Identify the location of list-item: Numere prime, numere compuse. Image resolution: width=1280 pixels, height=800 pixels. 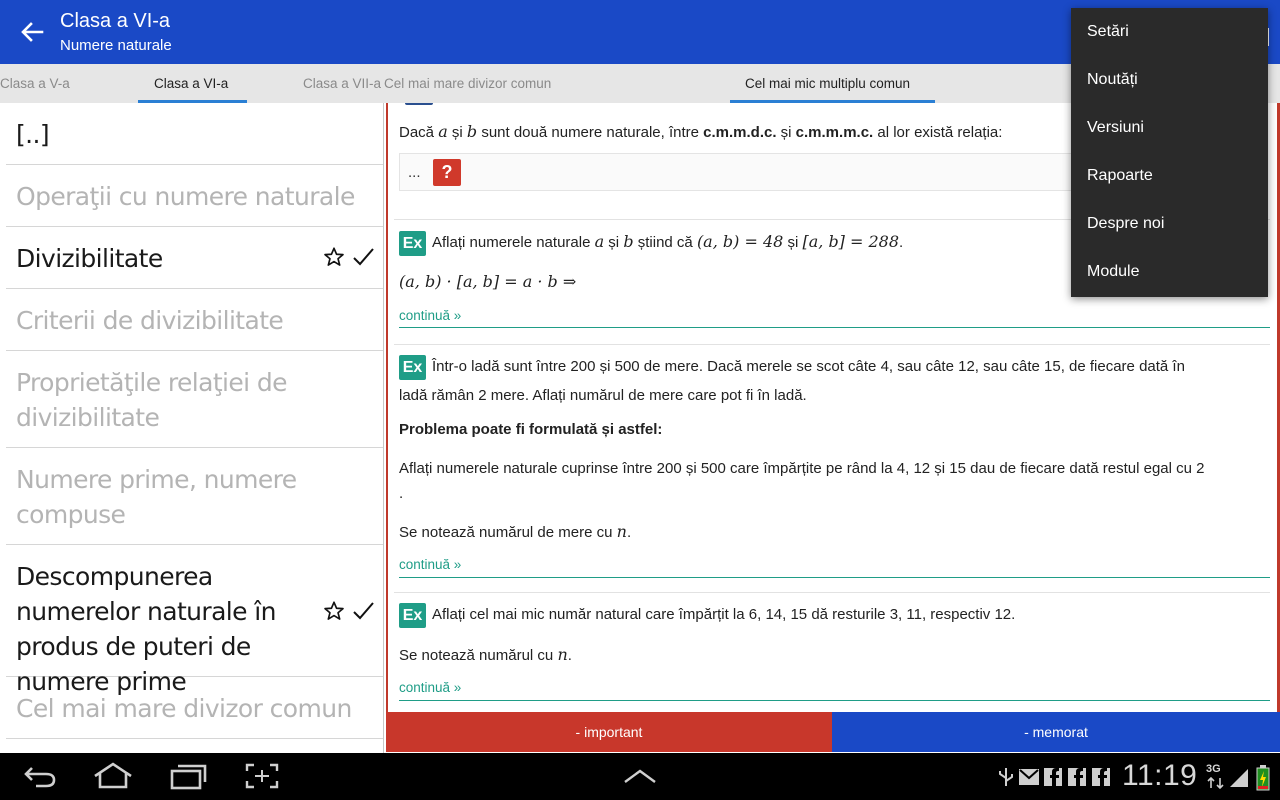
(194, 496).